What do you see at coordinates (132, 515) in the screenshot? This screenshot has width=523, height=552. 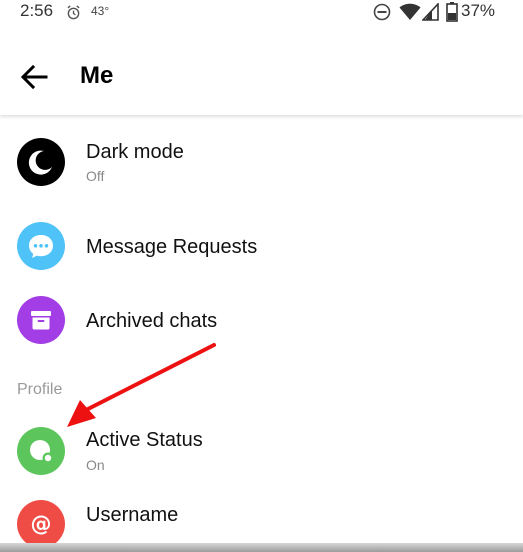 I see `username-label: Username` at bounding box center [132, 515].